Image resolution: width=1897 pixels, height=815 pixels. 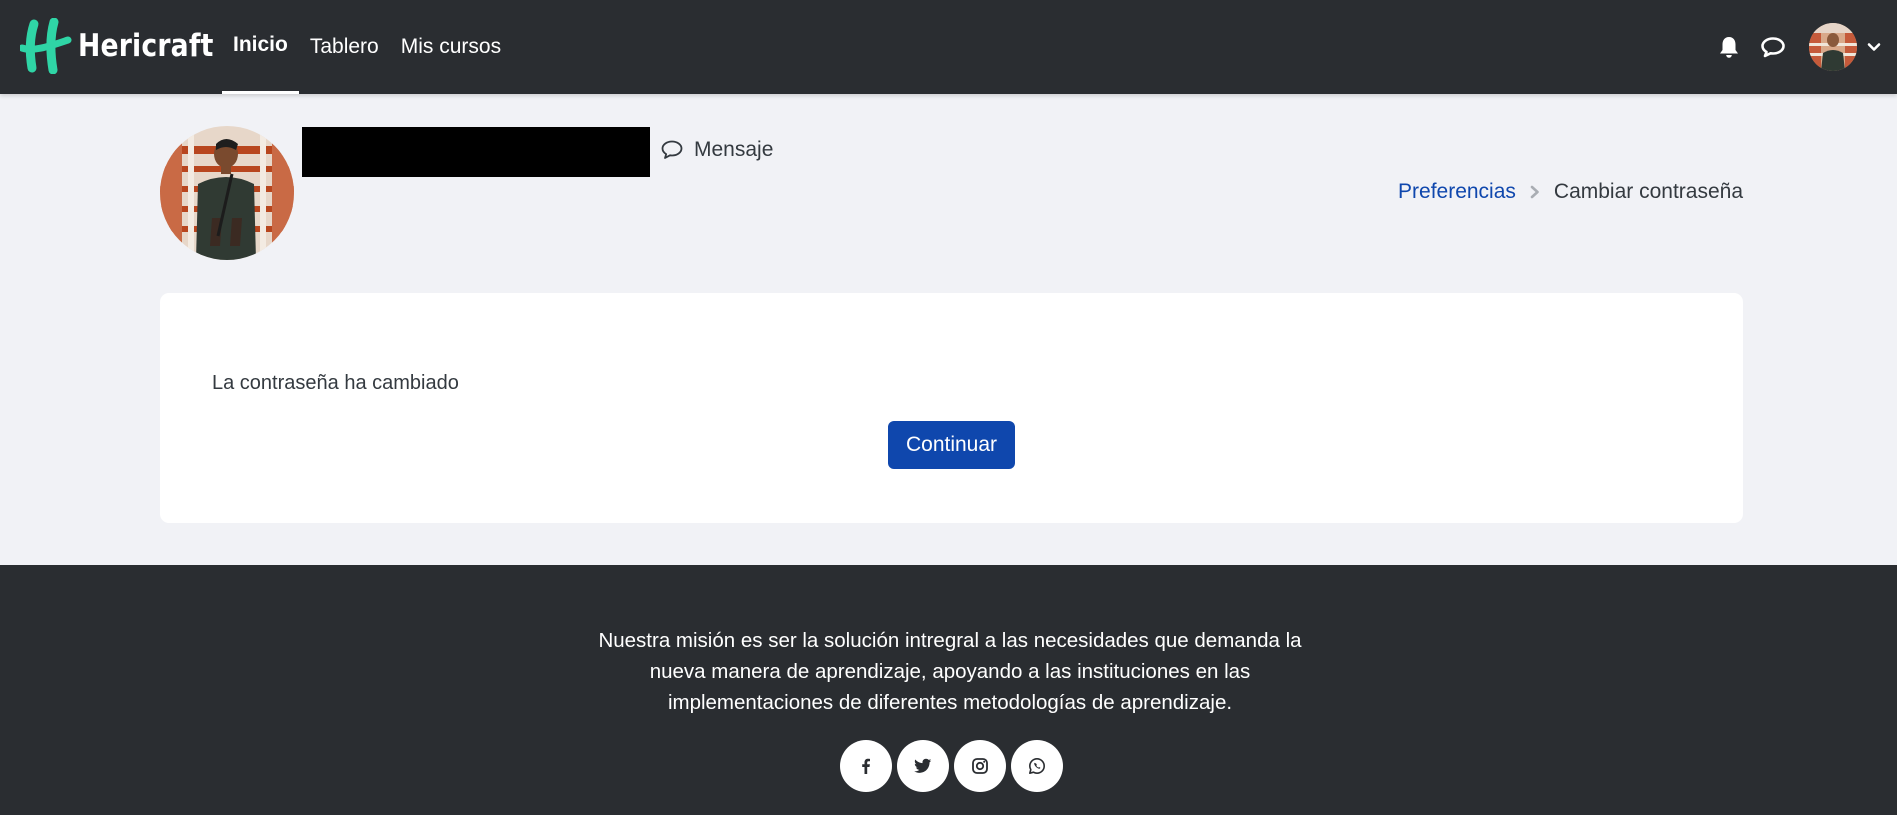 I want to click on top-navbar: Hericraft Inicio Tablero Mis cursos, so click(x=948, y=47).